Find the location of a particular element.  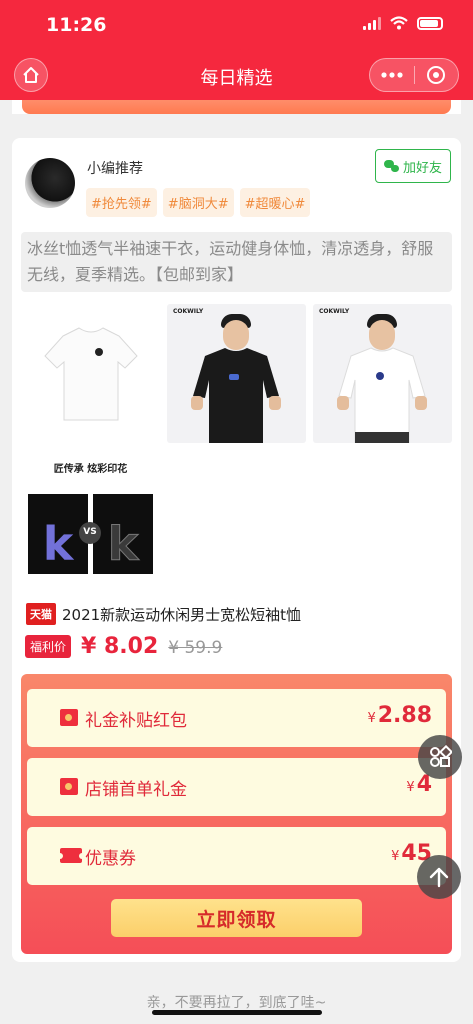

white-tshirt-image is located at coordinates (90, 373).